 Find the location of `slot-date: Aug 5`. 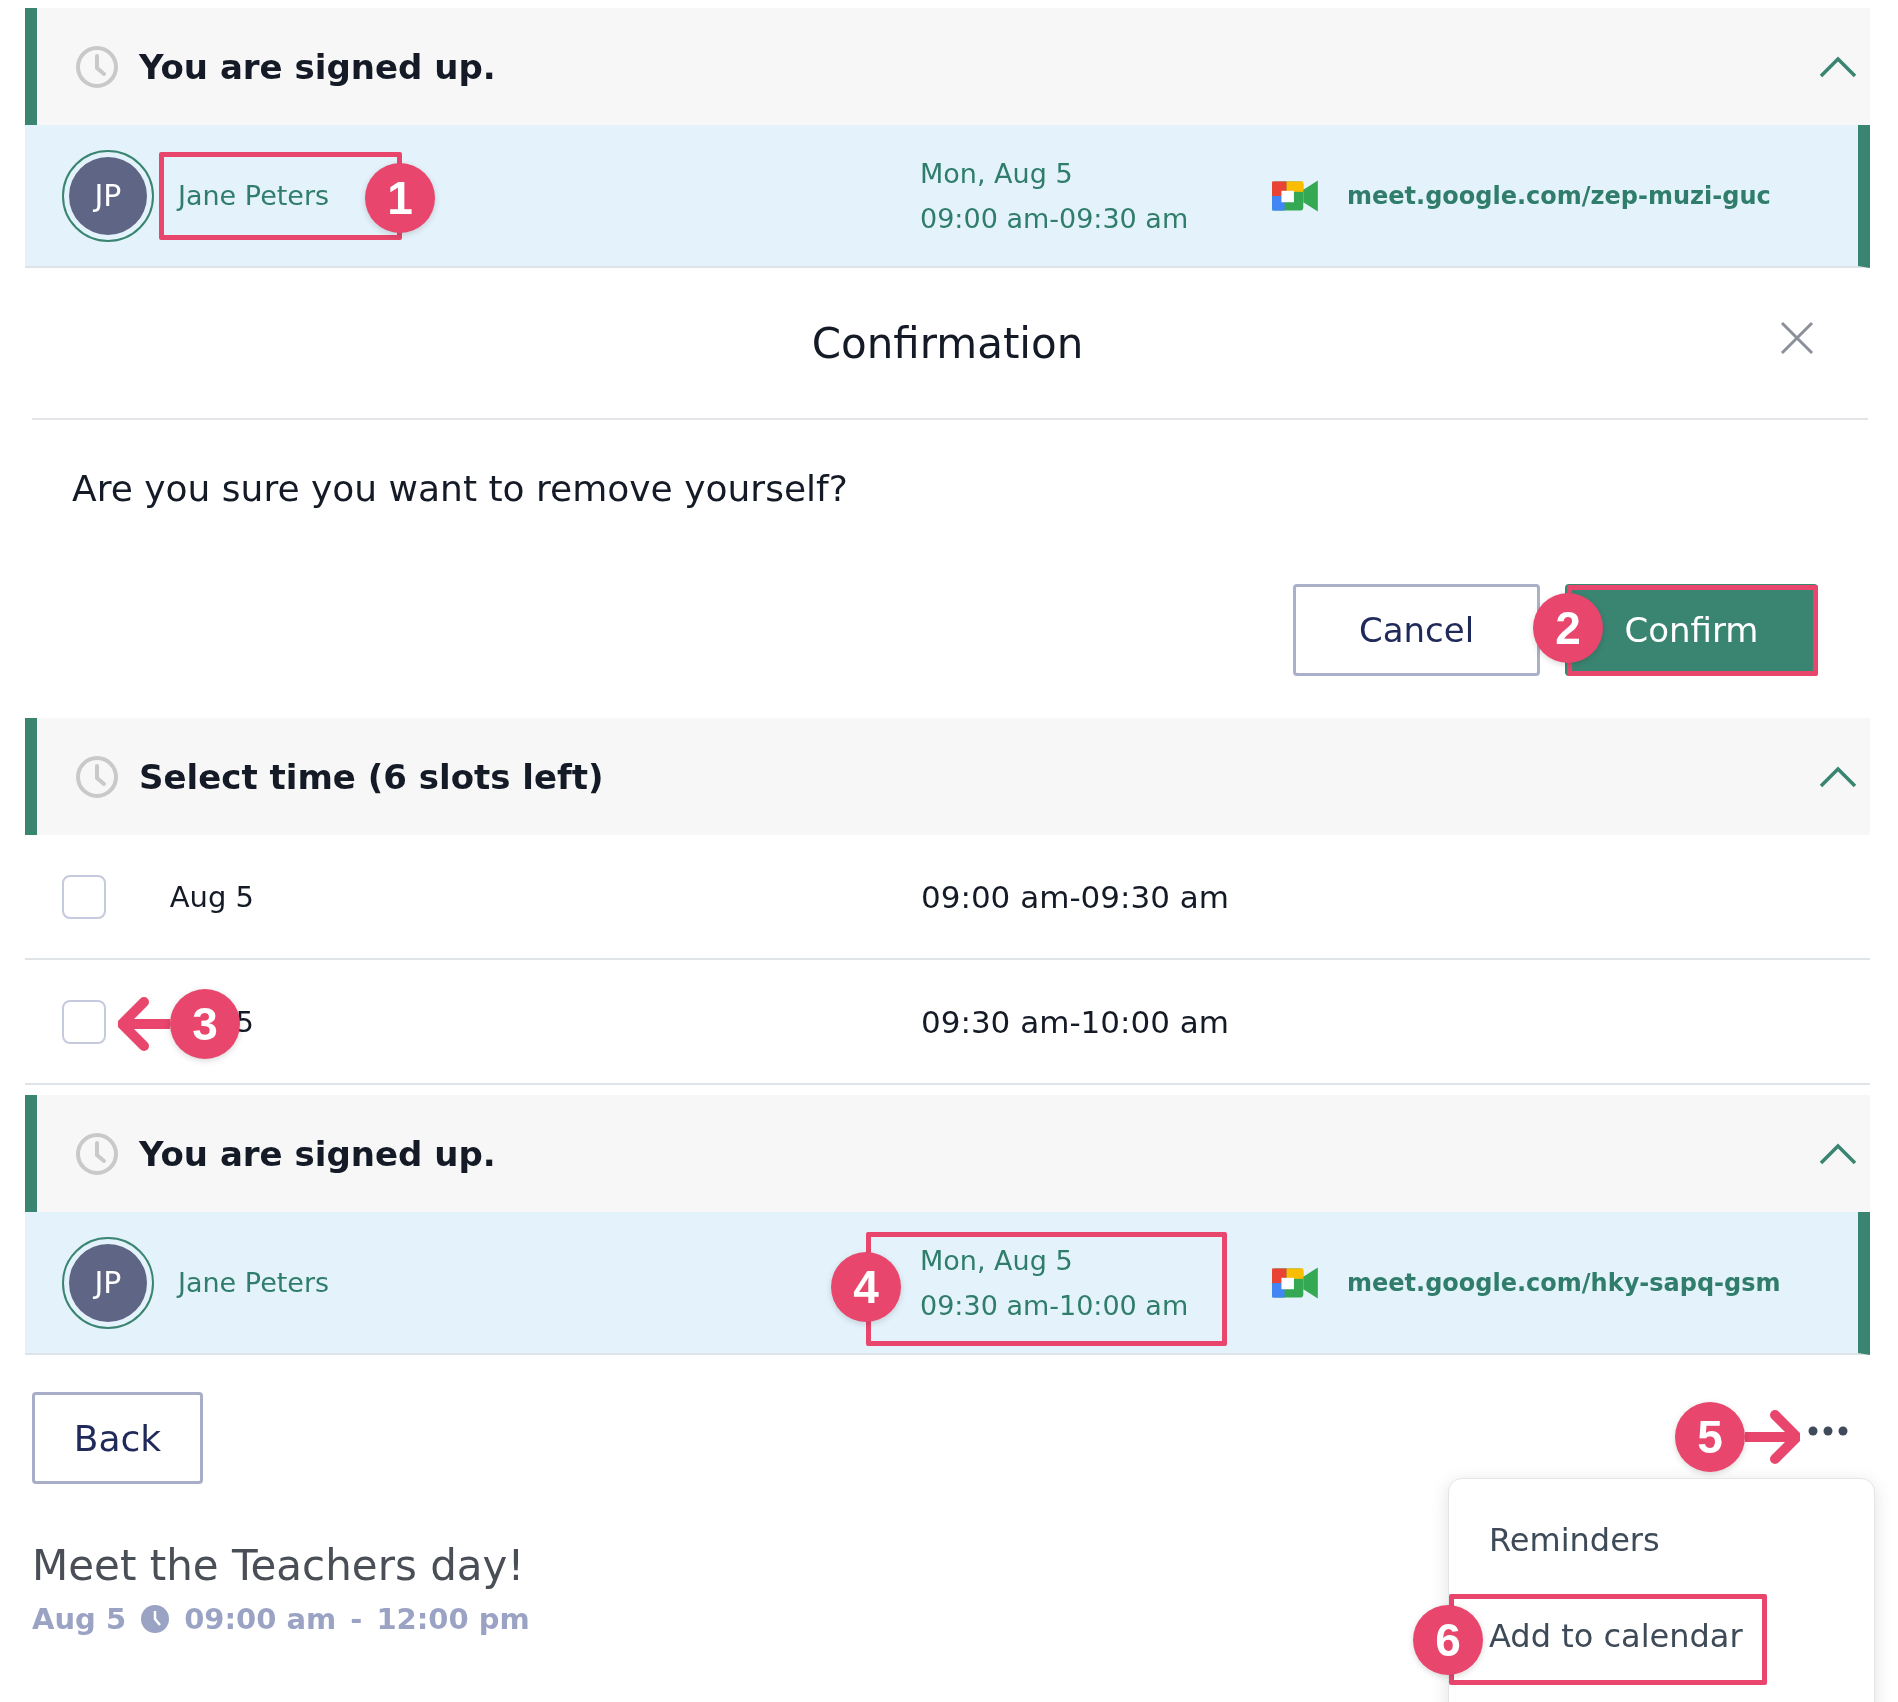

slot-date: Aug 5 is located at coordinates (211, 896).